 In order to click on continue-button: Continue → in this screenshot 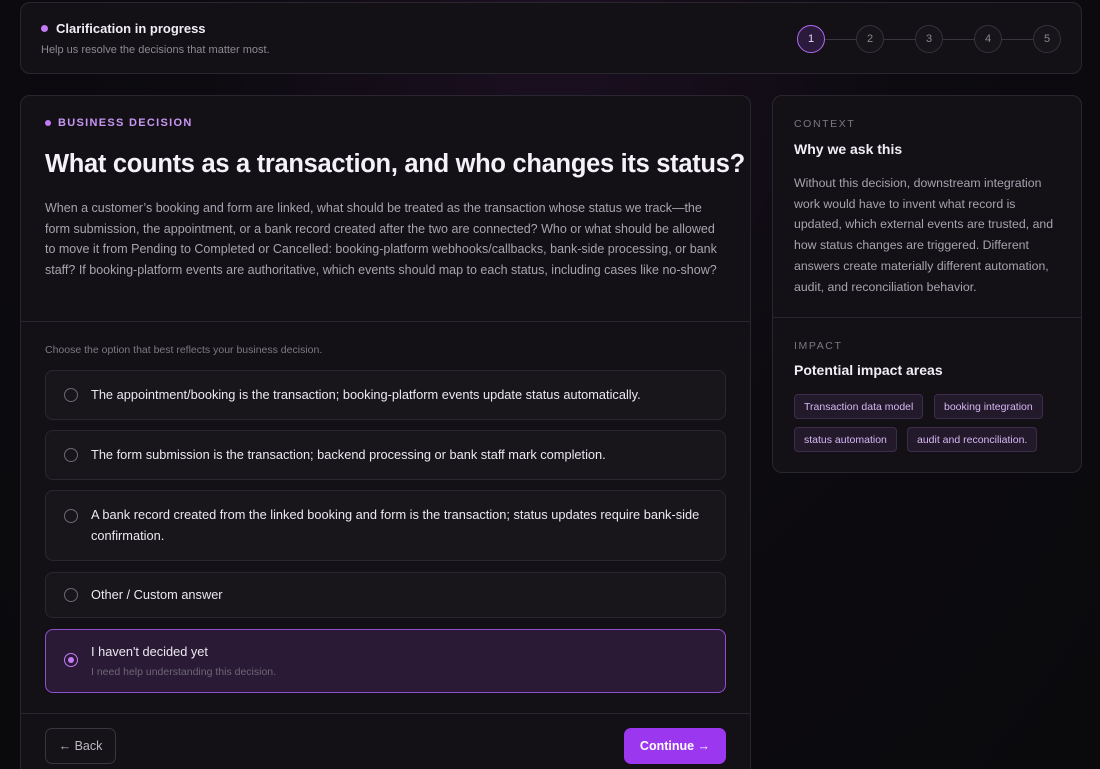, I will do `click(675, 746)`.